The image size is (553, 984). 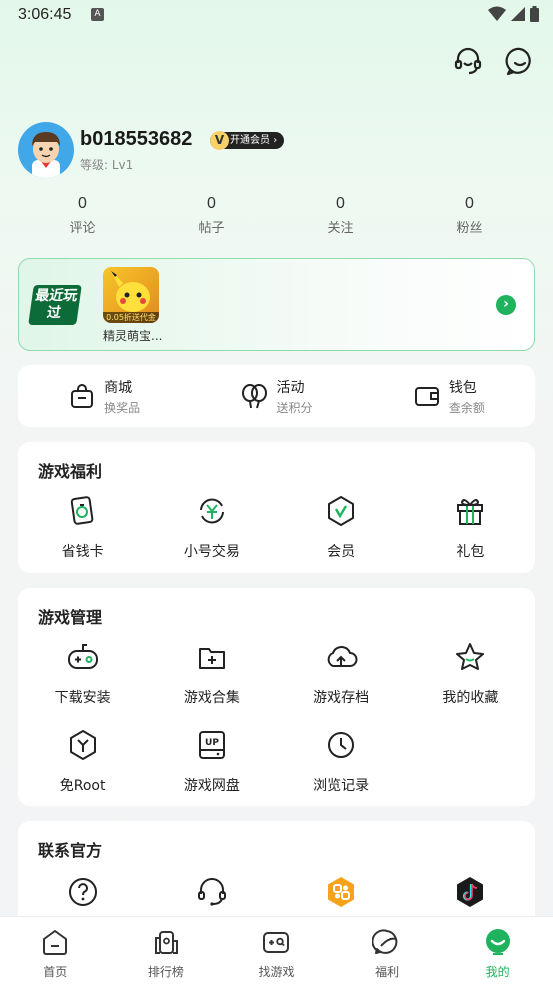 I want to click on grid-label: 下载安装, so click(x=82, y=698).